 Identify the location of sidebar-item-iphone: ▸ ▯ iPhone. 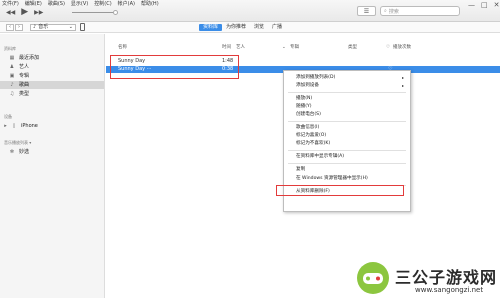
(52, 126).